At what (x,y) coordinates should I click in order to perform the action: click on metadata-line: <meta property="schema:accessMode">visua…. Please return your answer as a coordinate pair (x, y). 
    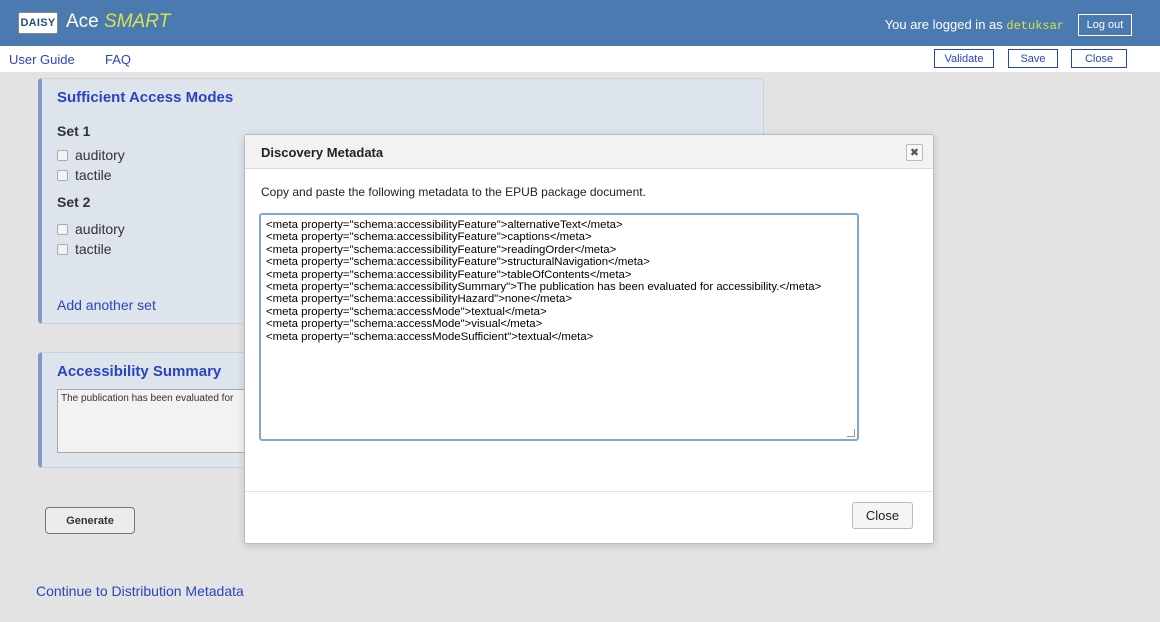
    Looking at the image, I should click on (404, 324).